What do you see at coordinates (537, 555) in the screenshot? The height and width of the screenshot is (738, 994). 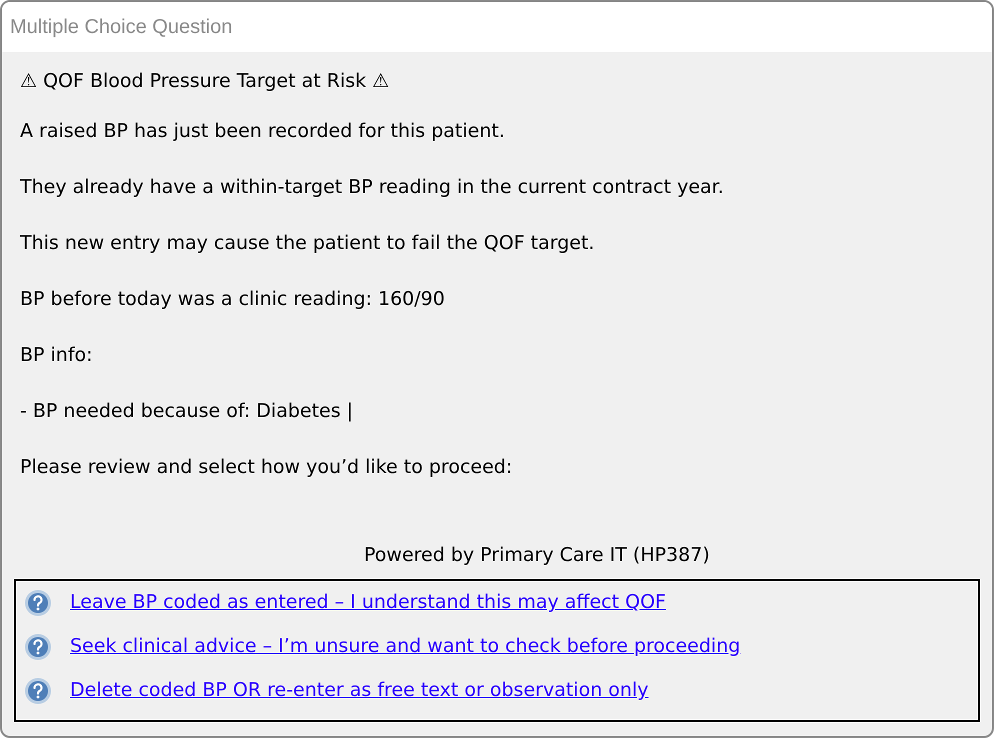 I see `powered-by-text: Powered by Primary Care IT (HP387)` at bounding box center [537, 555].